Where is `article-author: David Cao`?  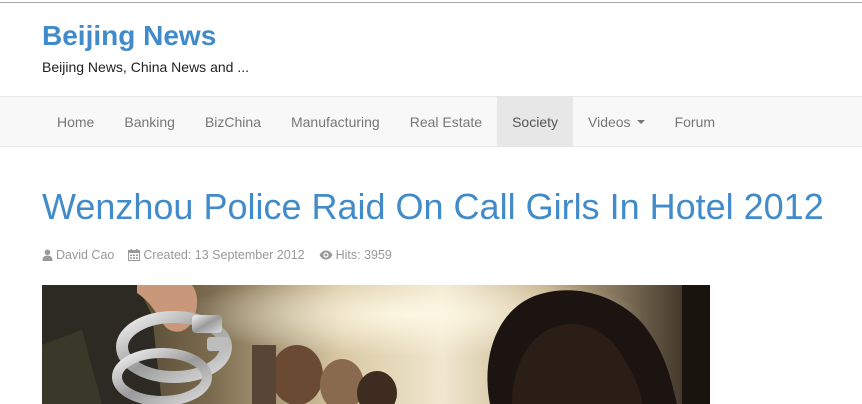
article-author: David Cao is located at coordinates (78, 255).